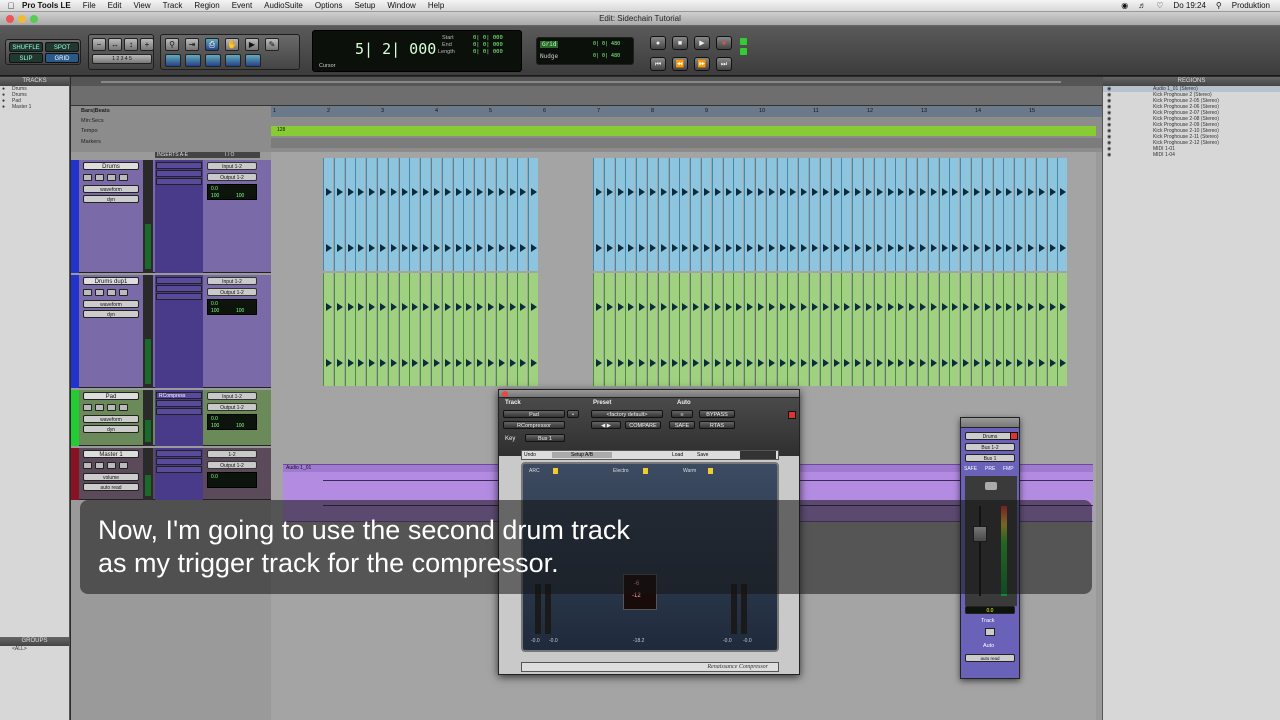  I want to click on output-auto-select: auto read, so click(990, 658).